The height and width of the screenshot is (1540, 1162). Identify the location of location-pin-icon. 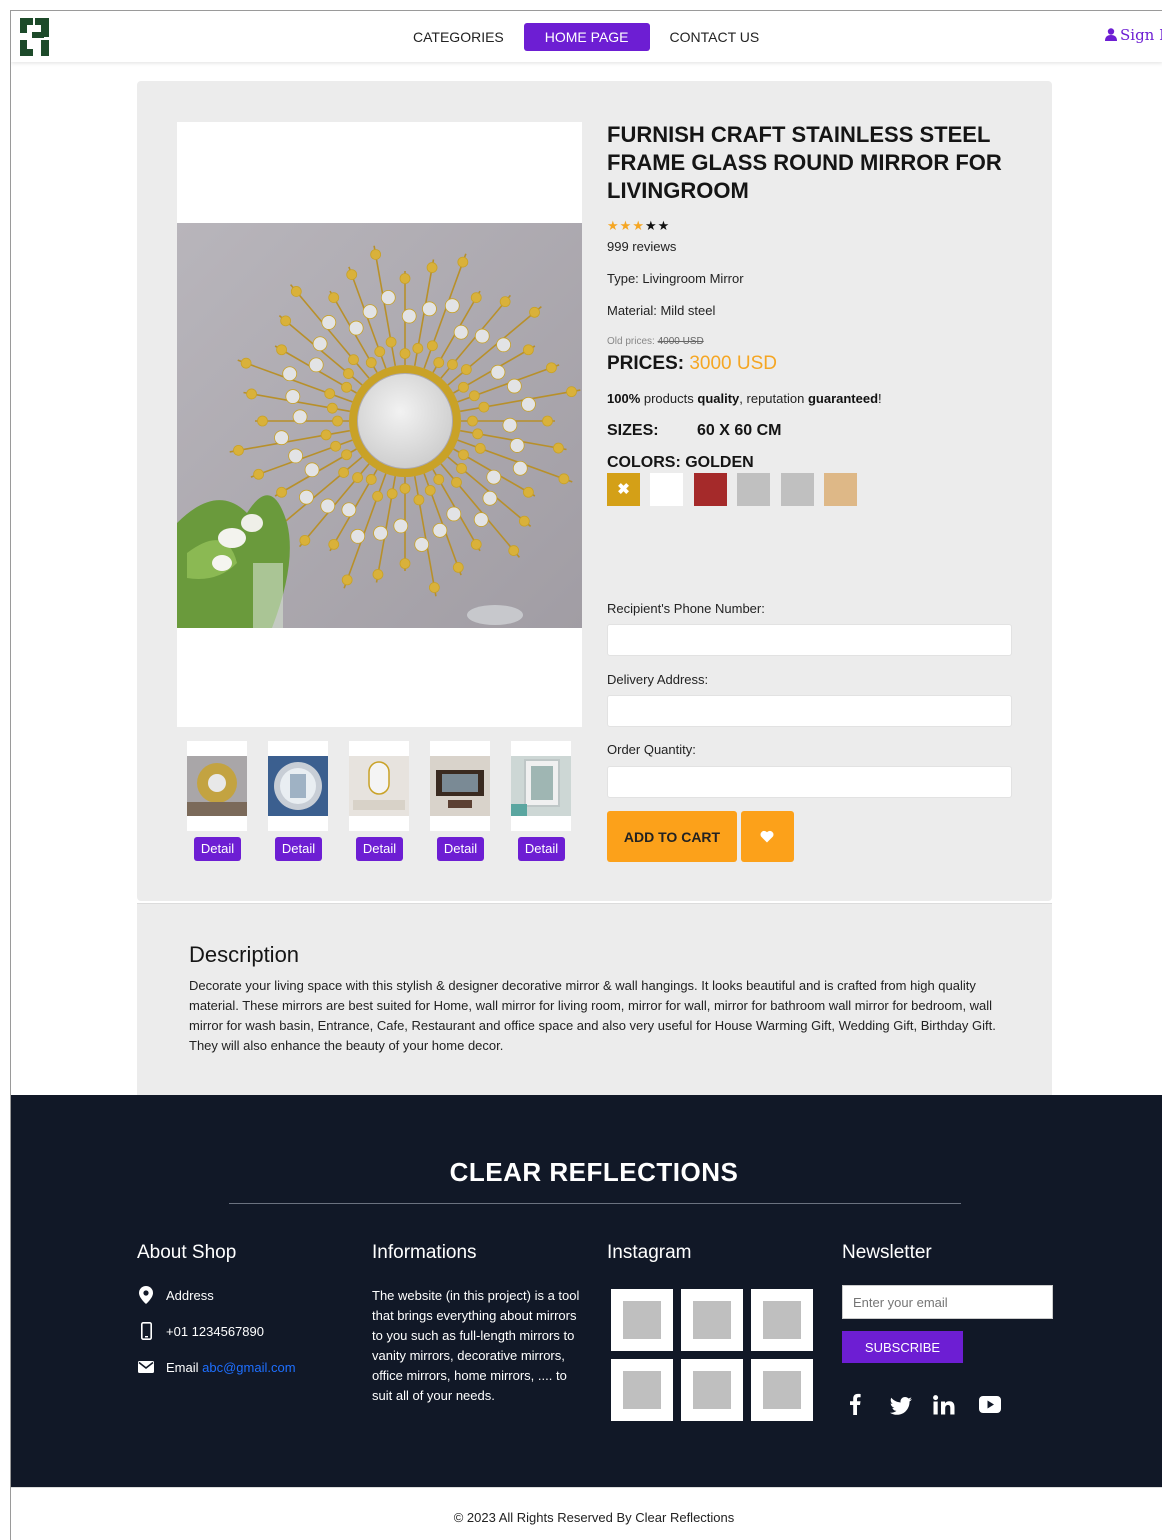
(146, 1295).